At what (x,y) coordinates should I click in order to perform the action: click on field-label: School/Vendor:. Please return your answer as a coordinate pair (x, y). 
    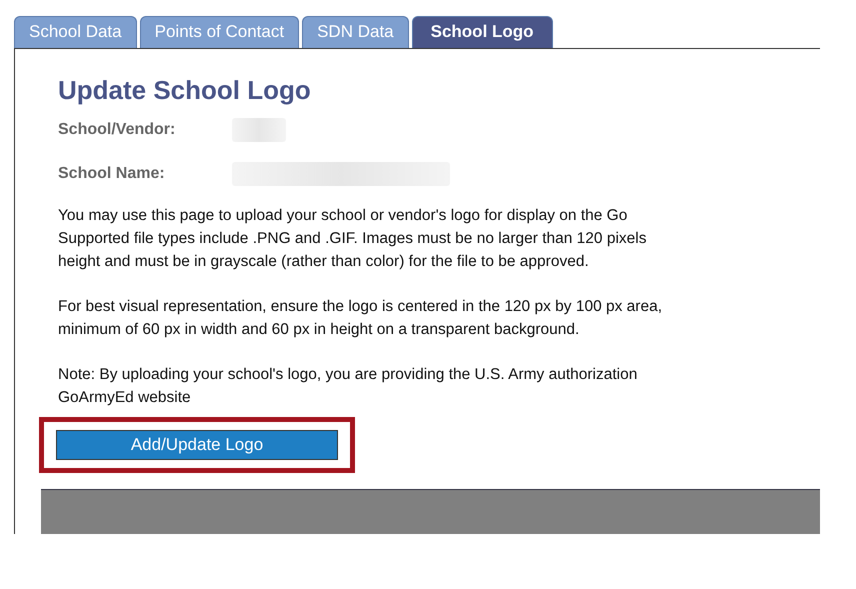
    Looking at the image, I should click on (117, 130).